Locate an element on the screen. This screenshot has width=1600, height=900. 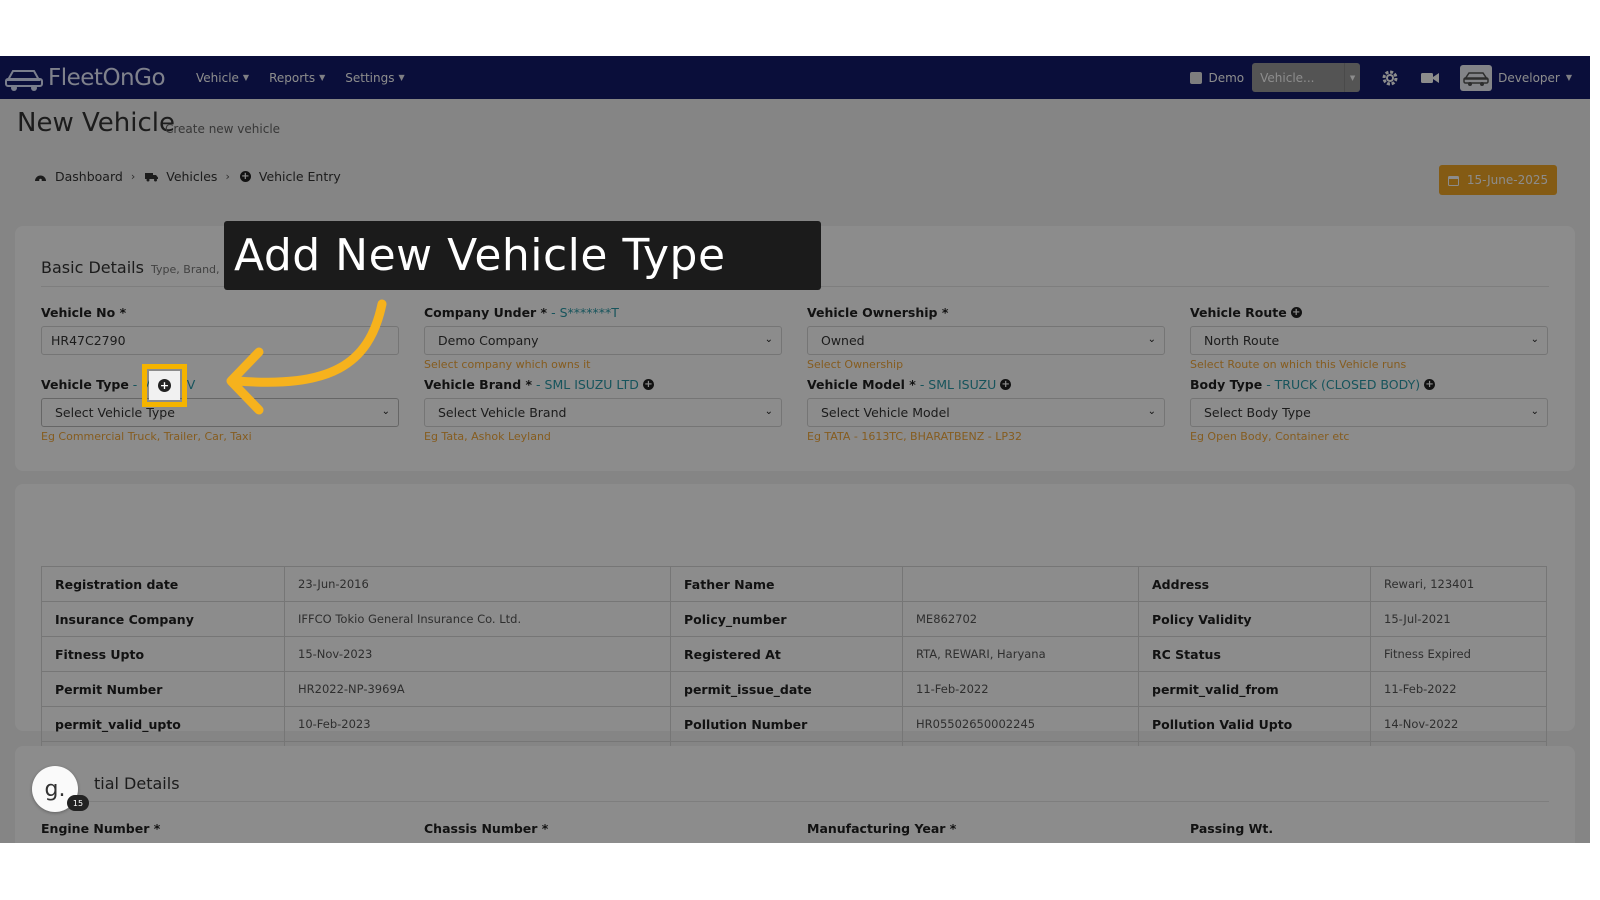
vehicle-type-label-extra-tail: V is located at coordinates (191, 384).